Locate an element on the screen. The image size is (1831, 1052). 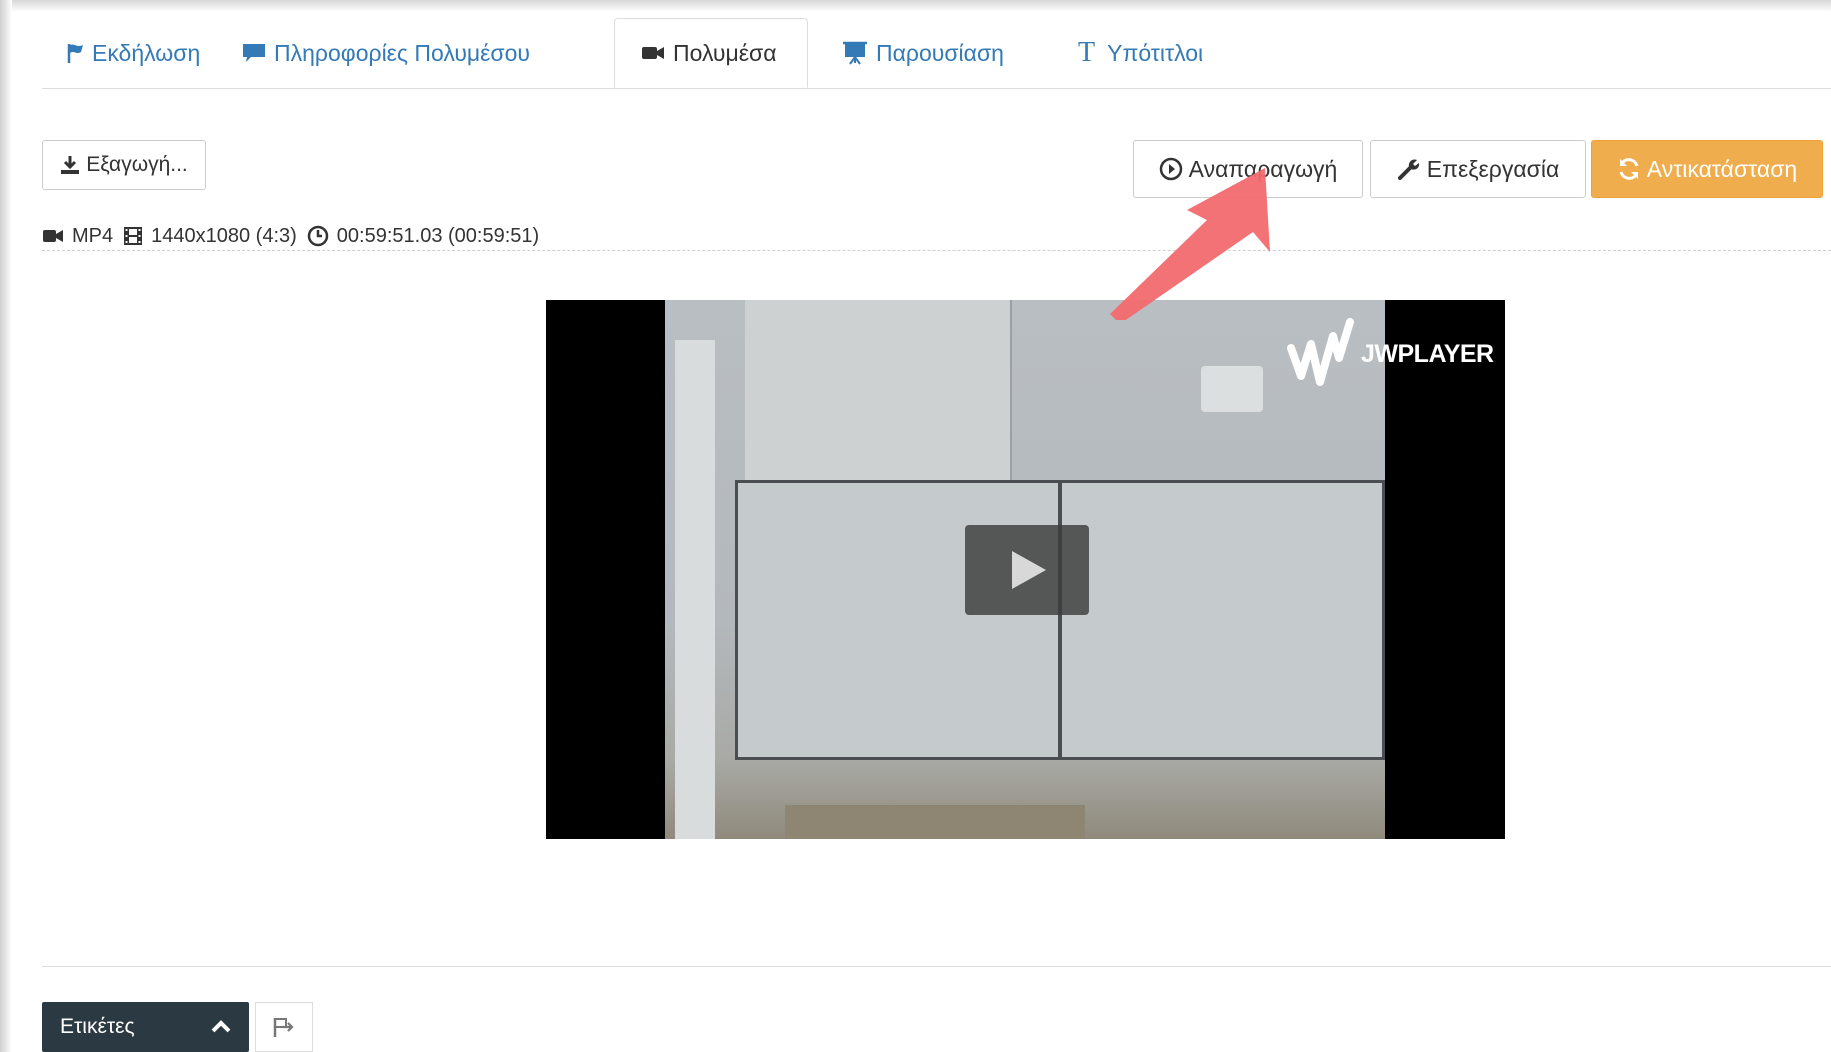
wall-outlet is located at coordinates (1232, 389).